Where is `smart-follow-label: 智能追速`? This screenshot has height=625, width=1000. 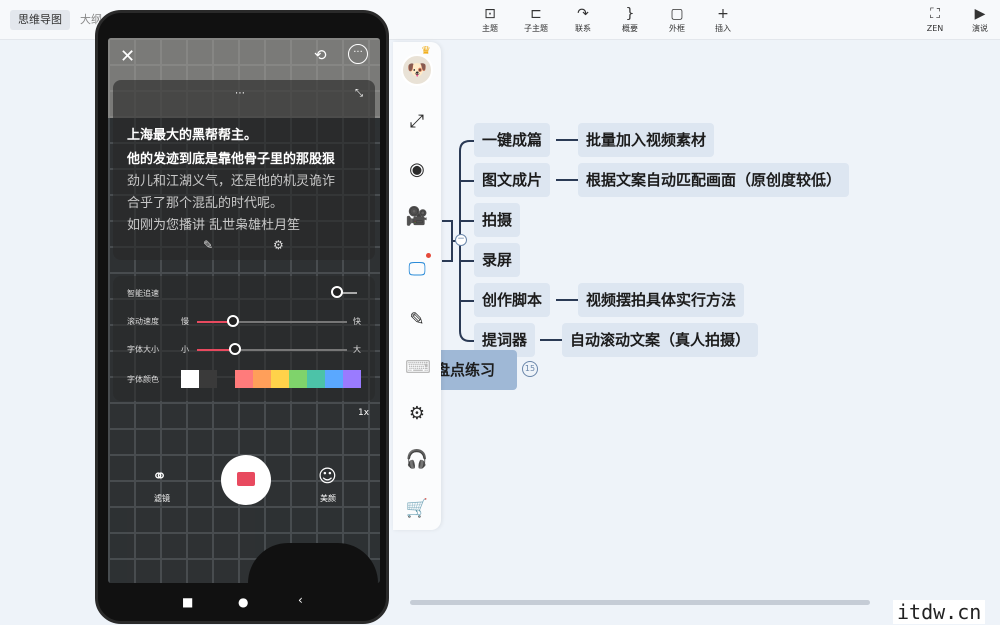 smart-follow-label: 智能追速 is located at coordinates (143, 293).